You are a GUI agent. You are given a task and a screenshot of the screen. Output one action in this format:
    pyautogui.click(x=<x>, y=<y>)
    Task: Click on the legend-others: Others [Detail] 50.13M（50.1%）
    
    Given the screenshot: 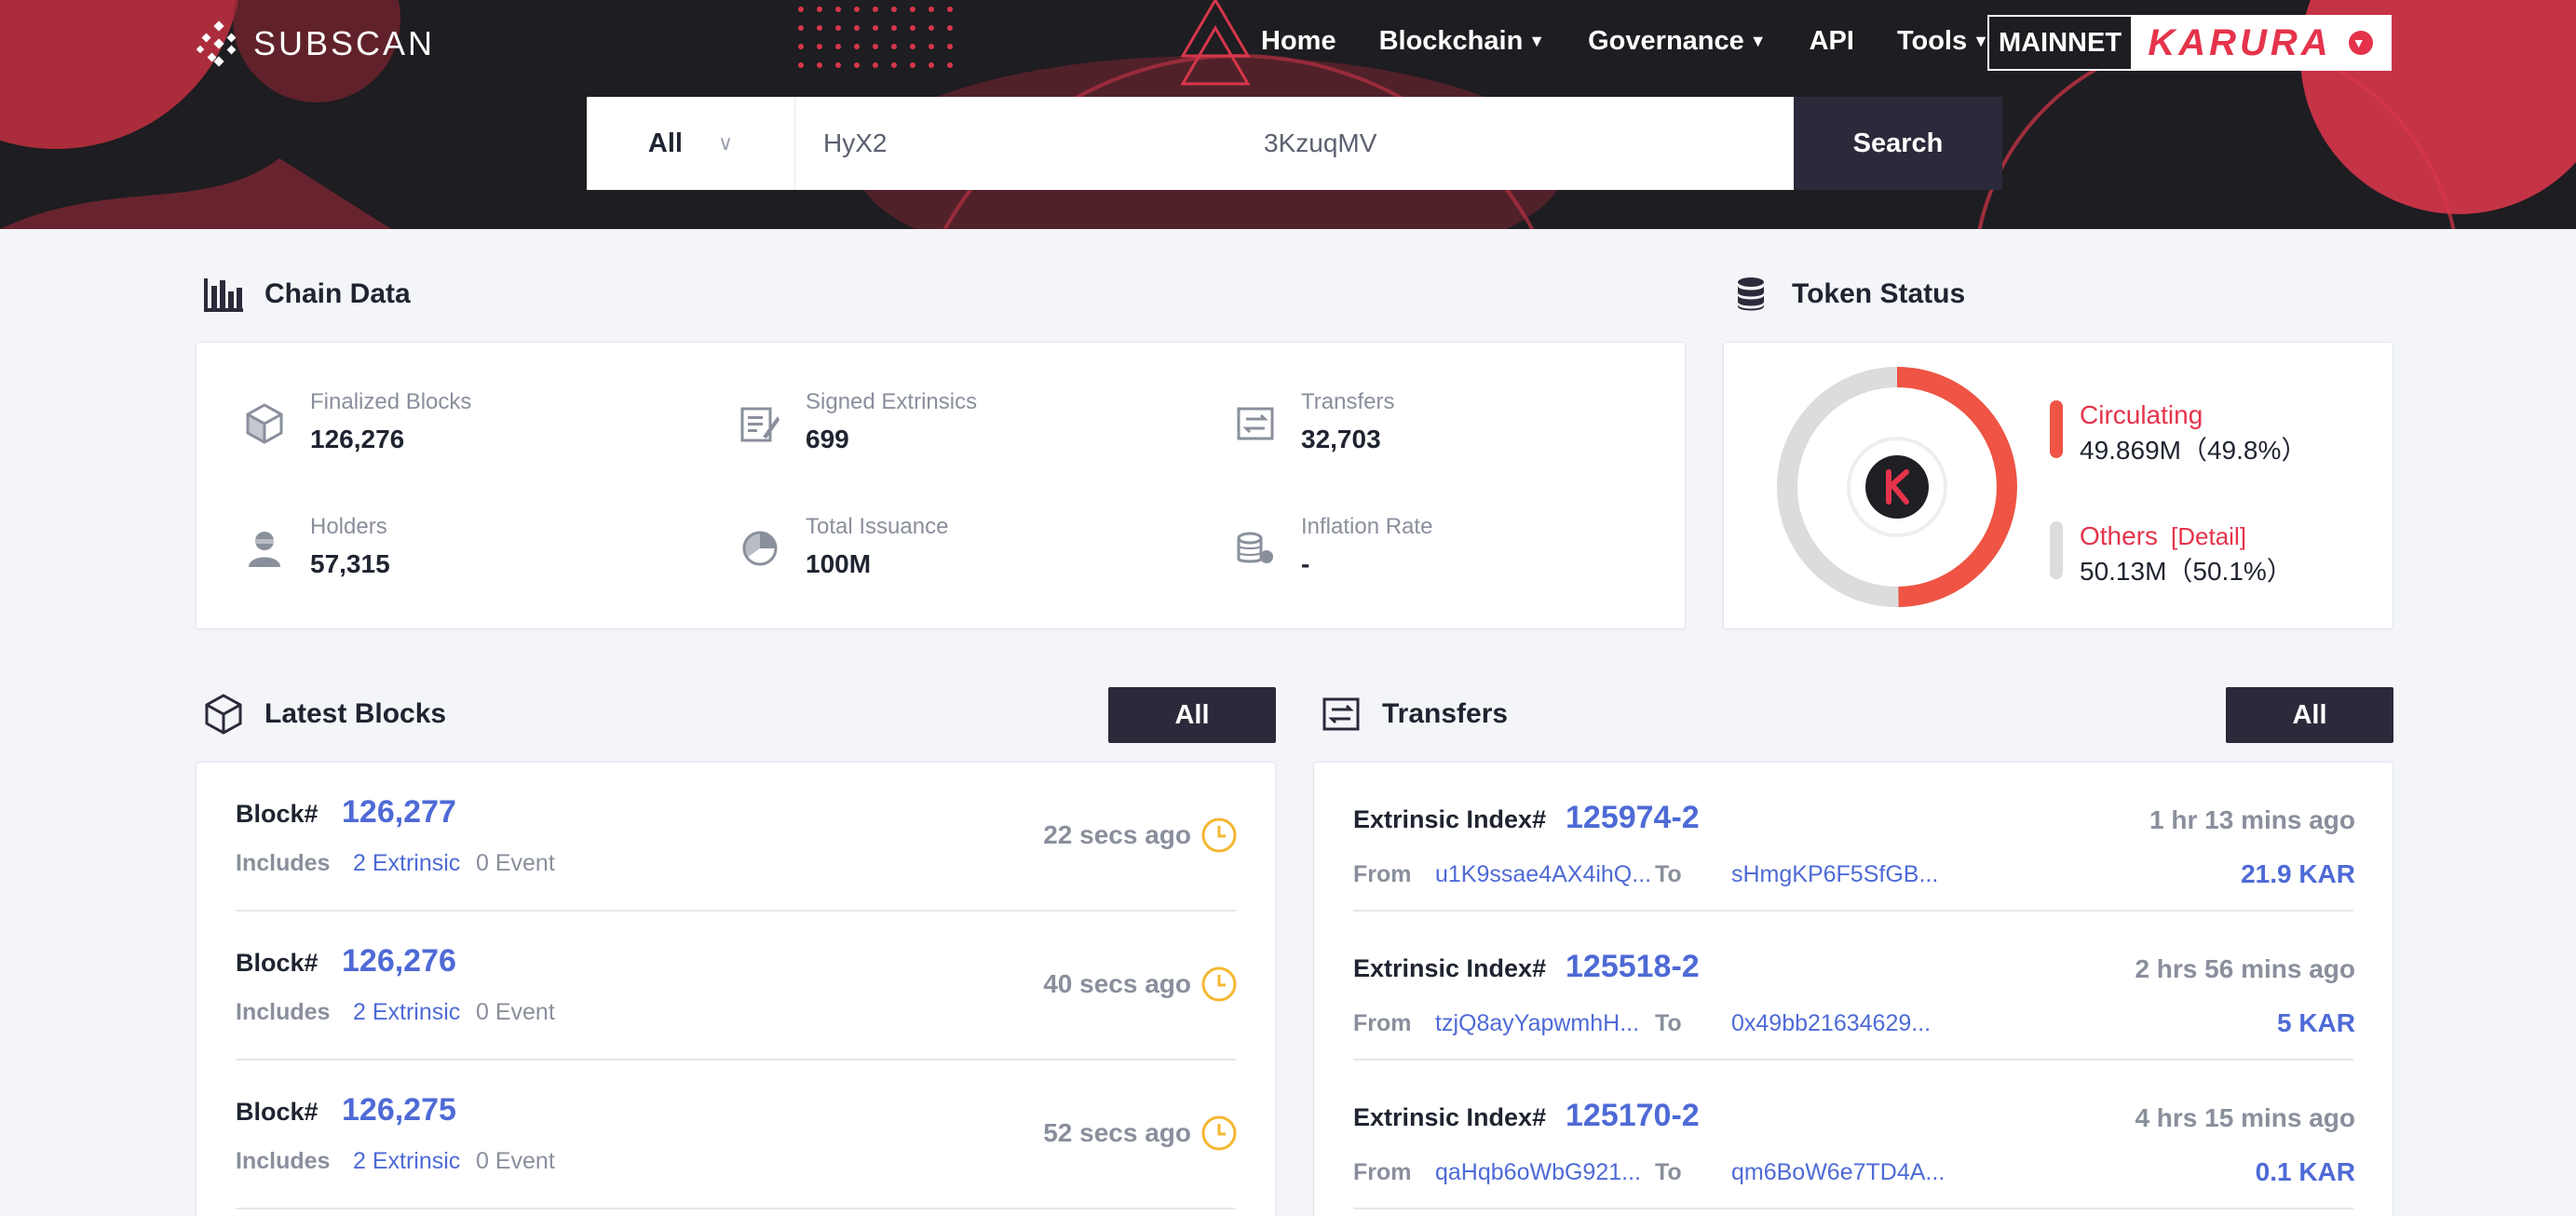 What is the action you would take?
    pyautogui.click(x=2171, y=555)
    